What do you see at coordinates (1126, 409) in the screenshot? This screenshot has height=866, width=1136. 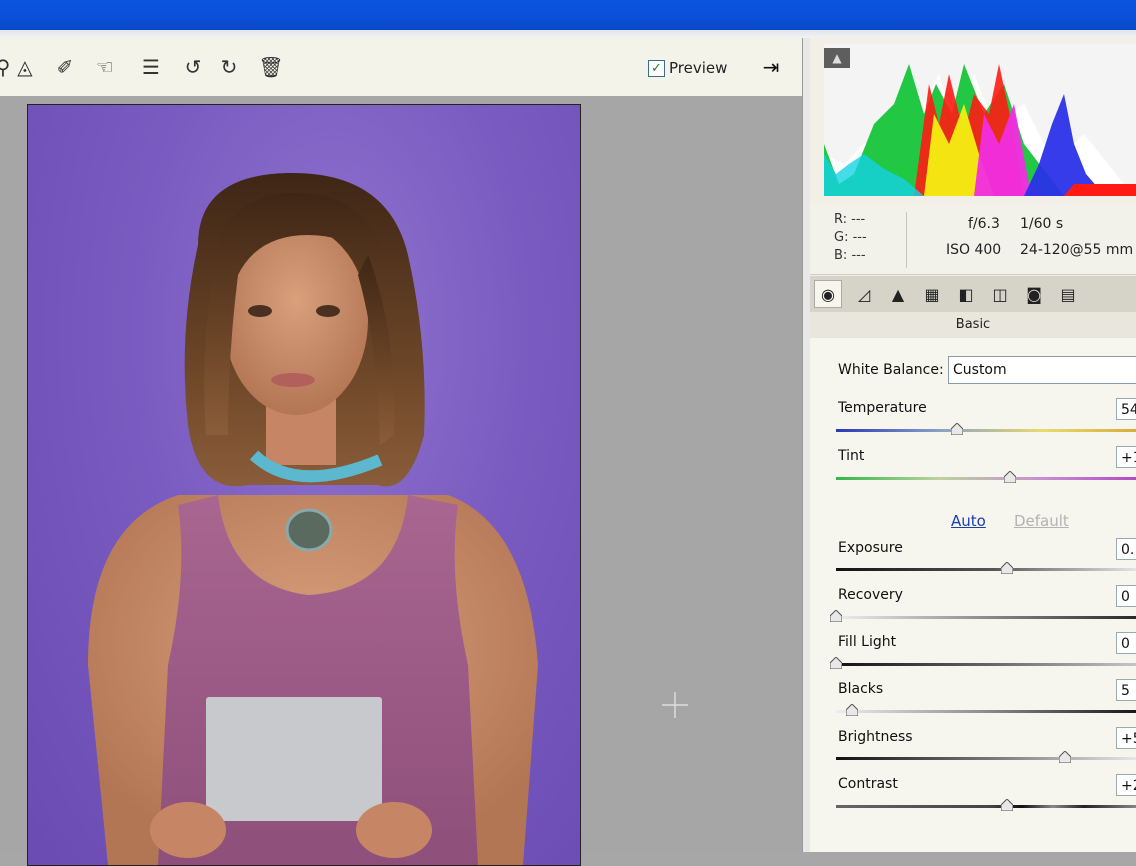 I see `temperature-value: 54` at bounding box center [1126, 409].